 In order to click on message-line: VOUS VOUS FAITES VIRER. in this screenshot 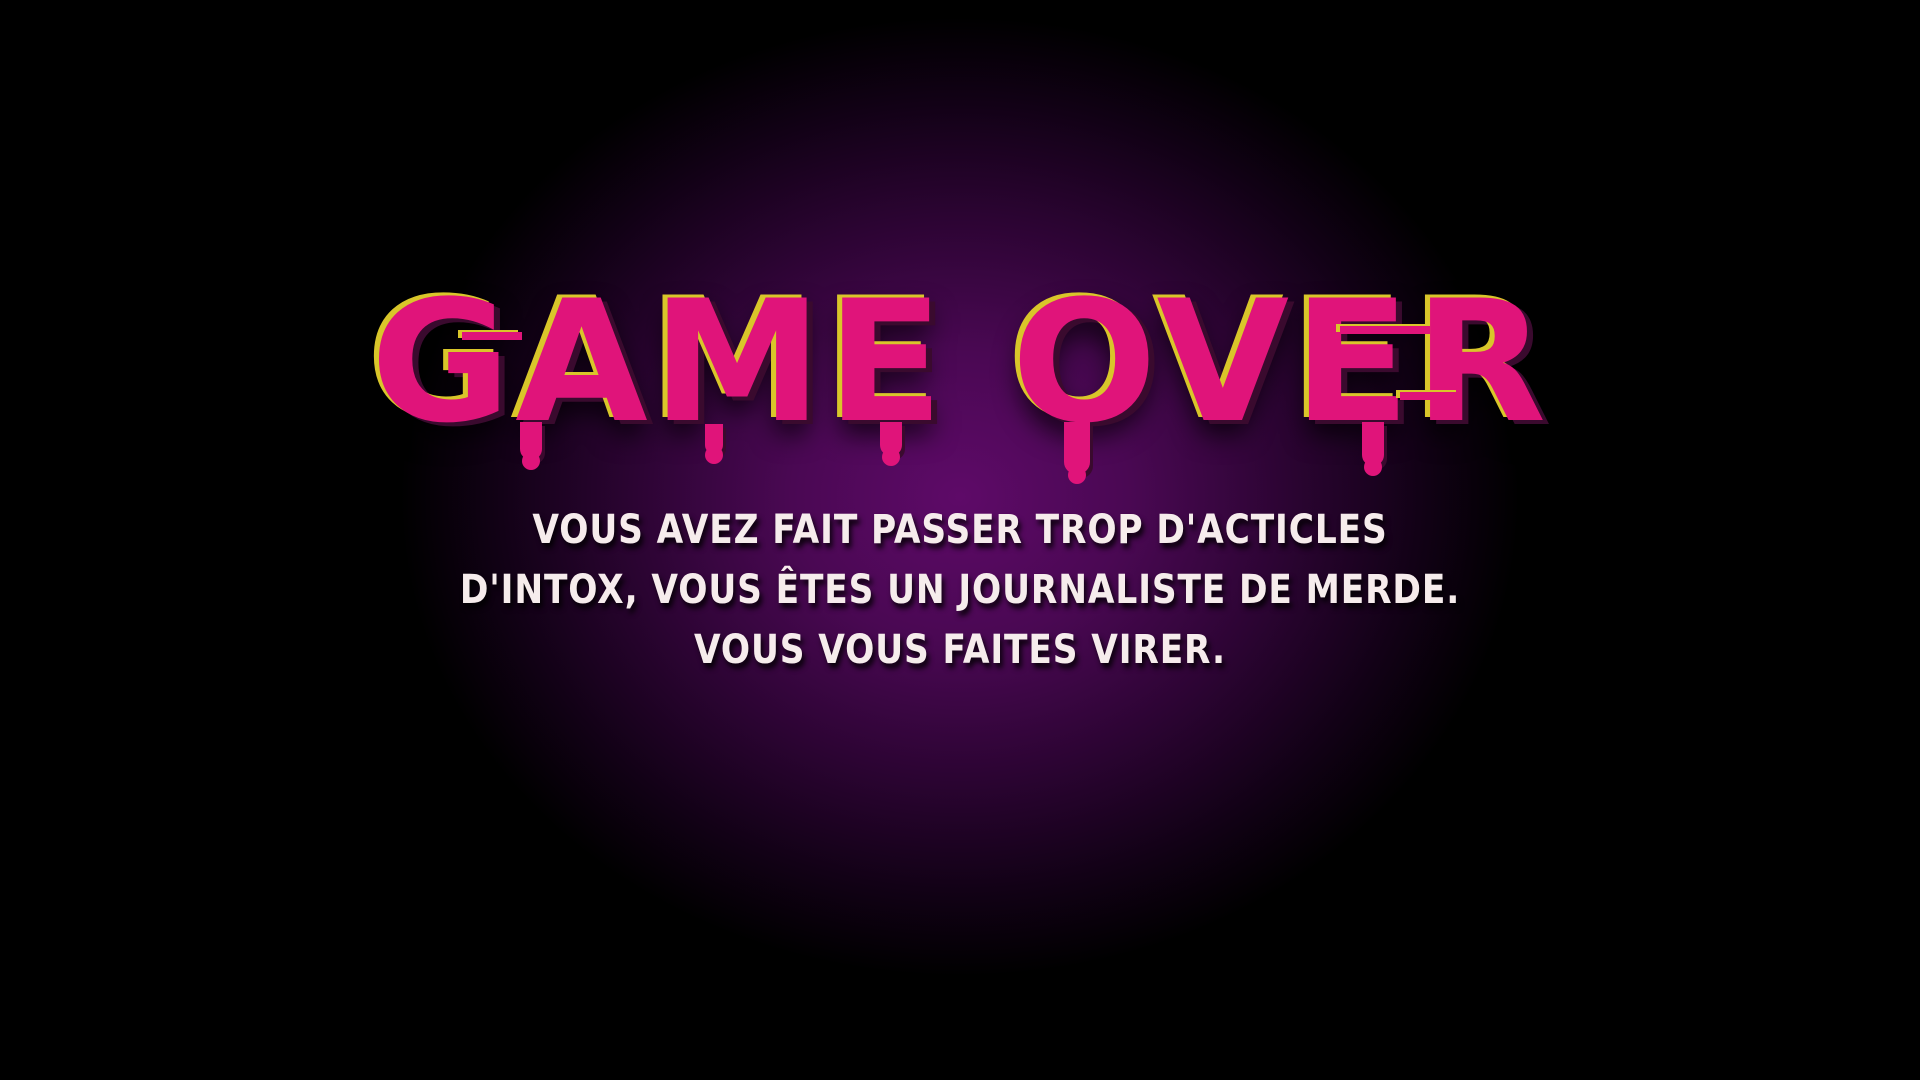, I will do `click(960, 650)`.